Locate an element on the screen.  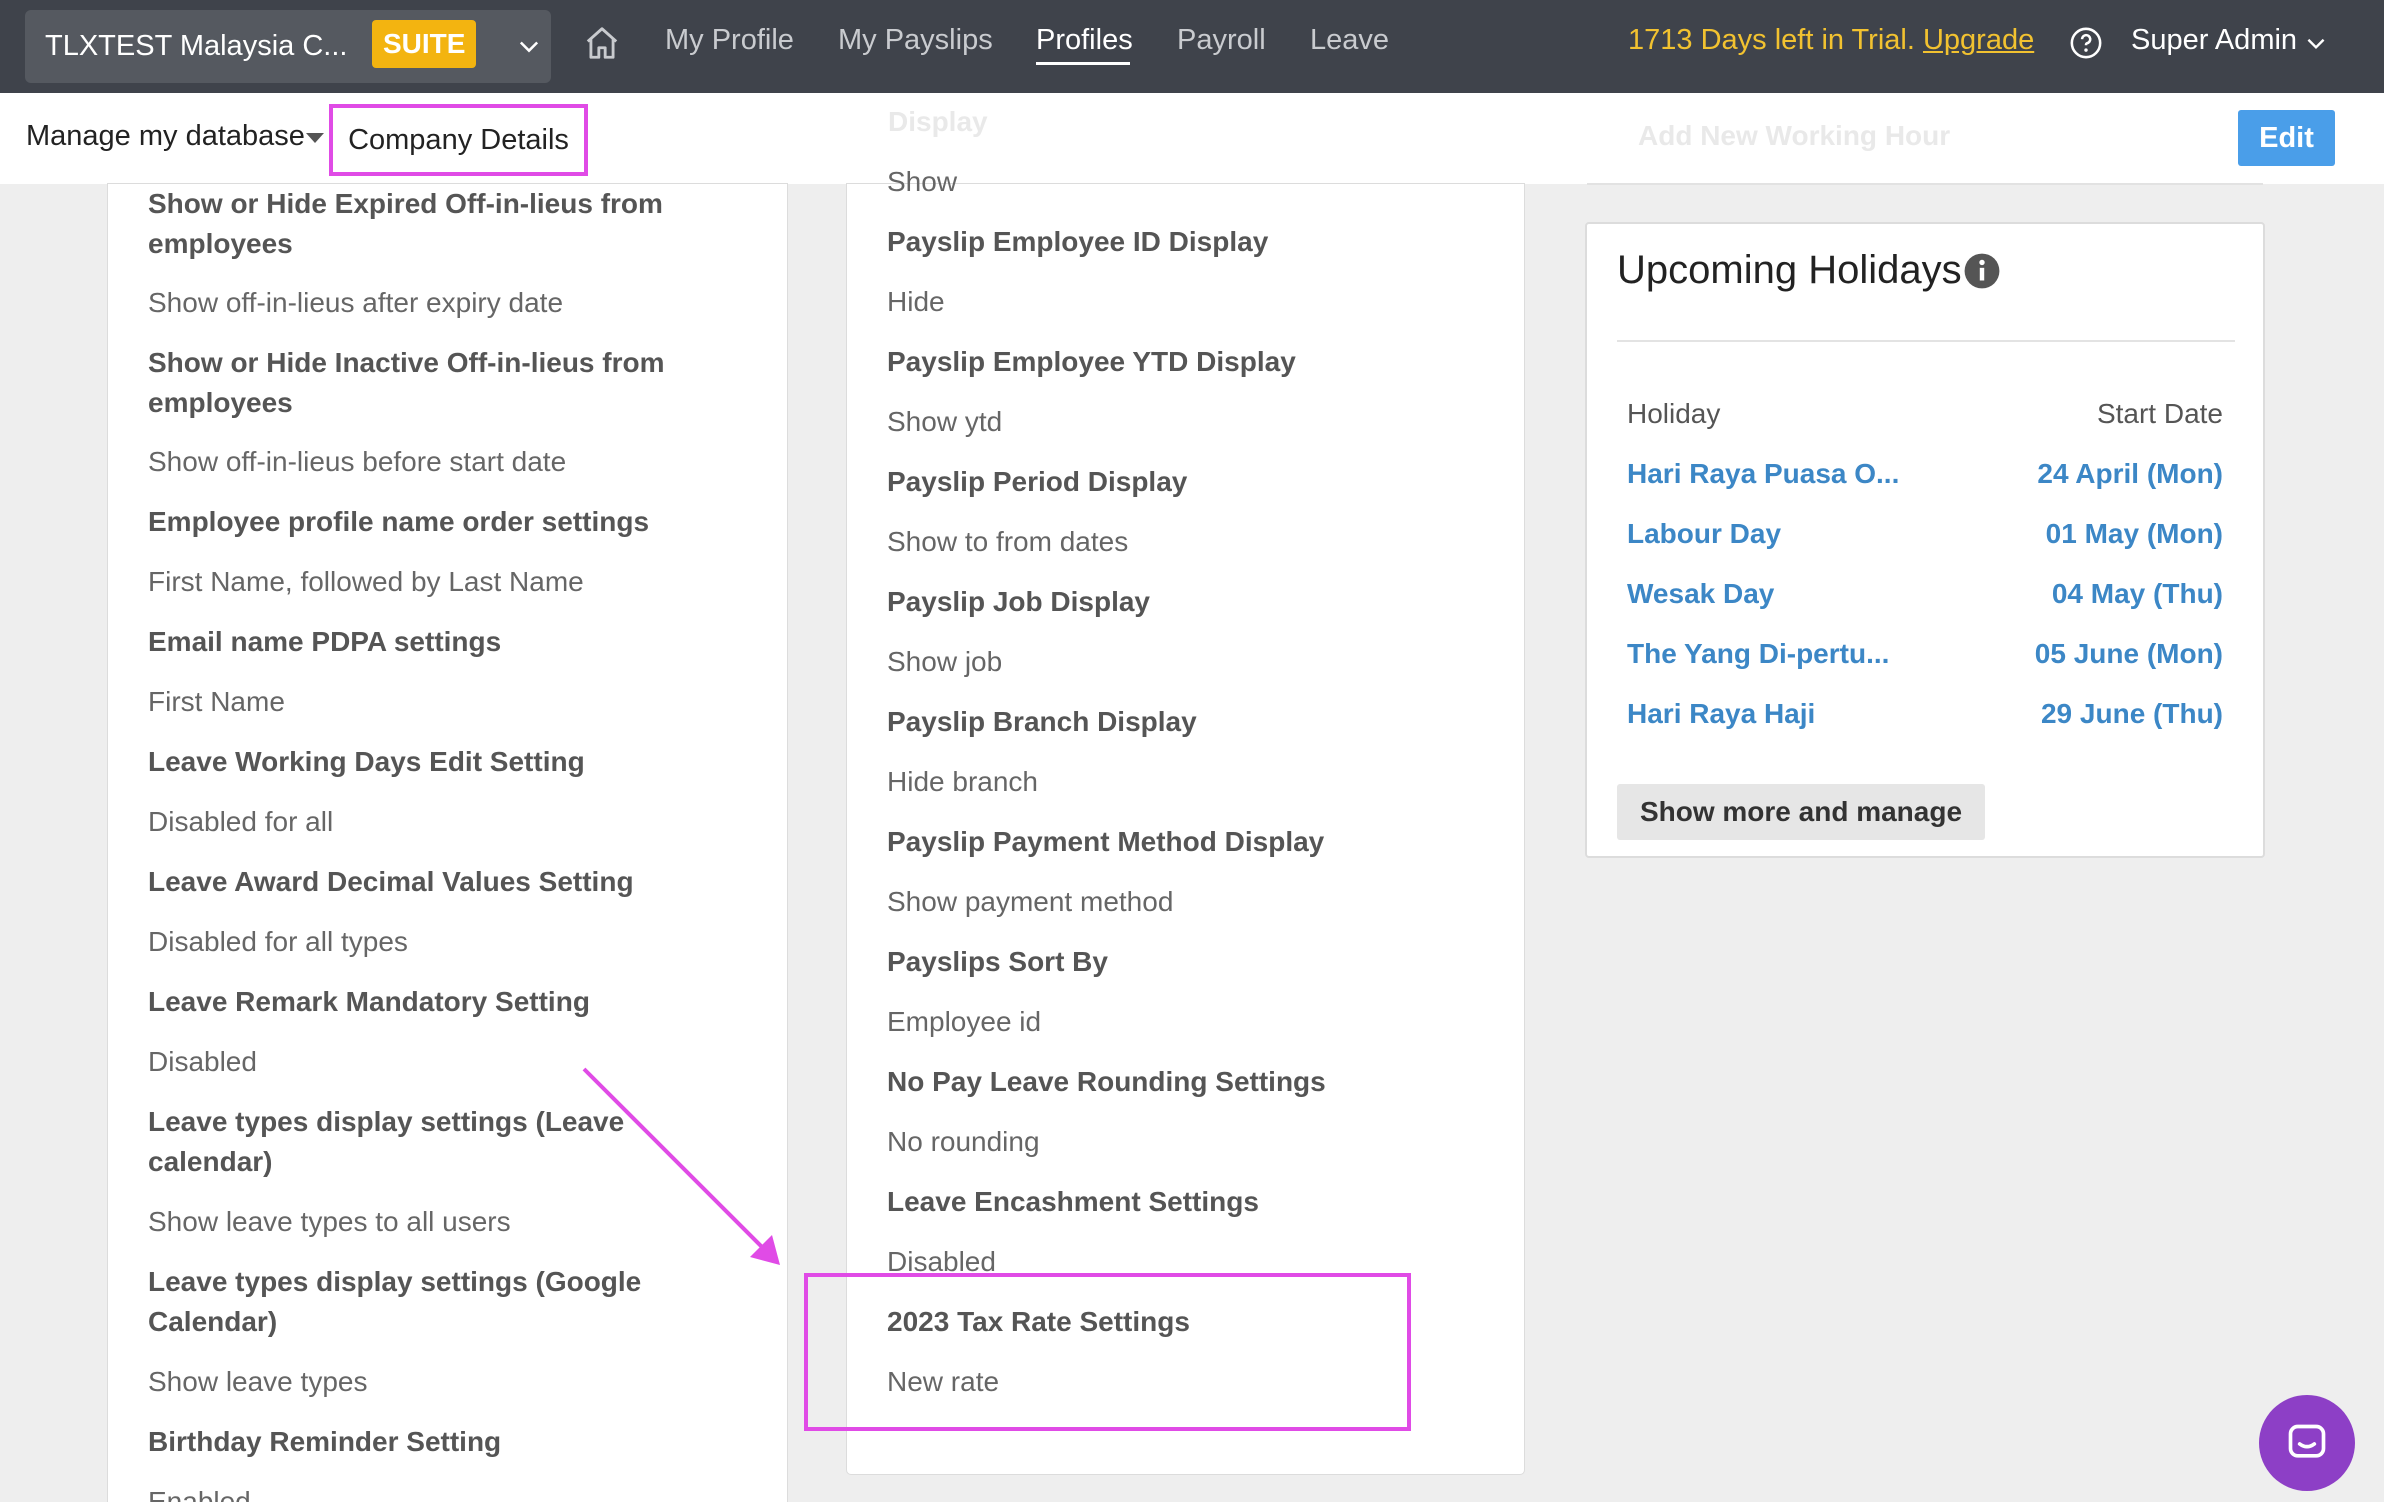
setting-value: Show job is located at coordinates (945, 661).